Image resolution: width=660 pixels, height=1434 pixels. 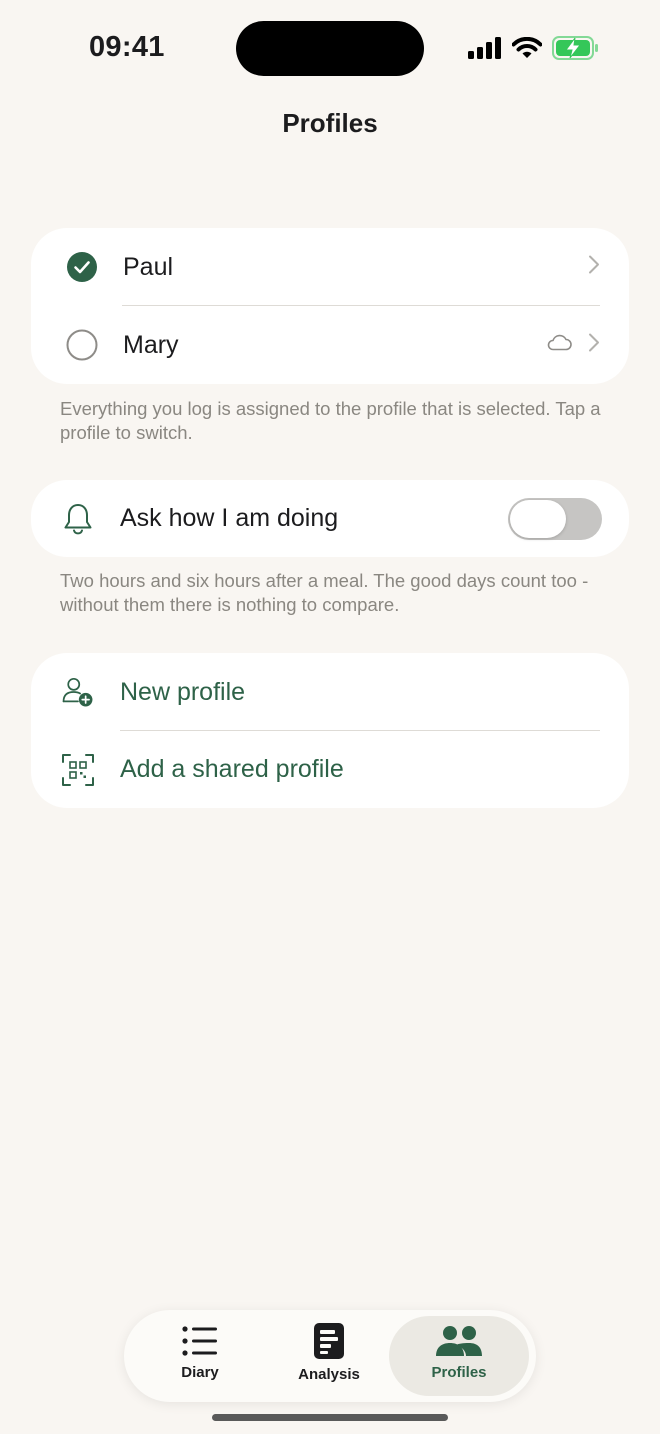 I want to click on list-icon, so click(x=199, y=1341).